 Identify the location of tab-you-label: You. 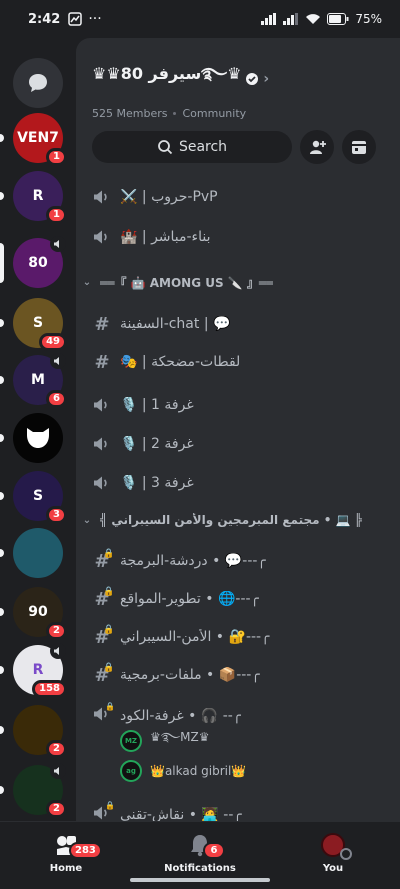
(333, 868).